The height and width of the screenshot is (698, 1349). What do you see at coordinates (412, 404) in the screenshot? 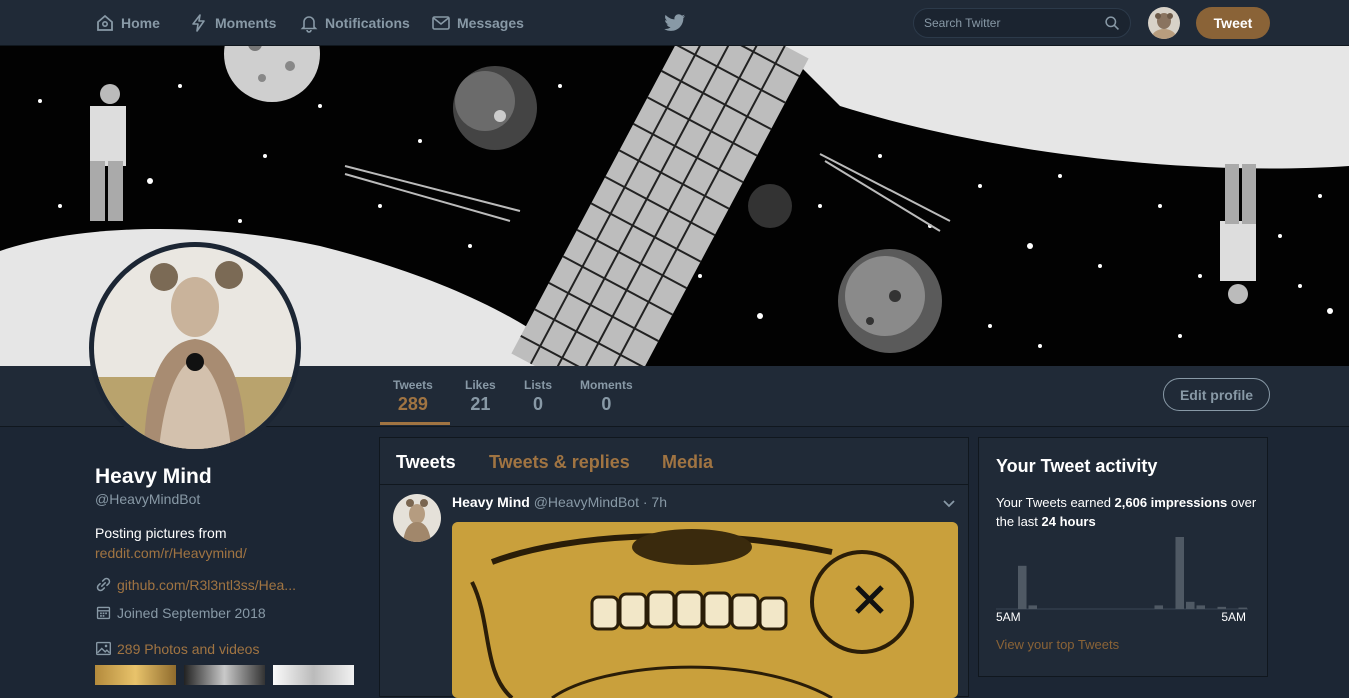
I see `stat-tweets-value: 289` at bounding box center [412, 404].